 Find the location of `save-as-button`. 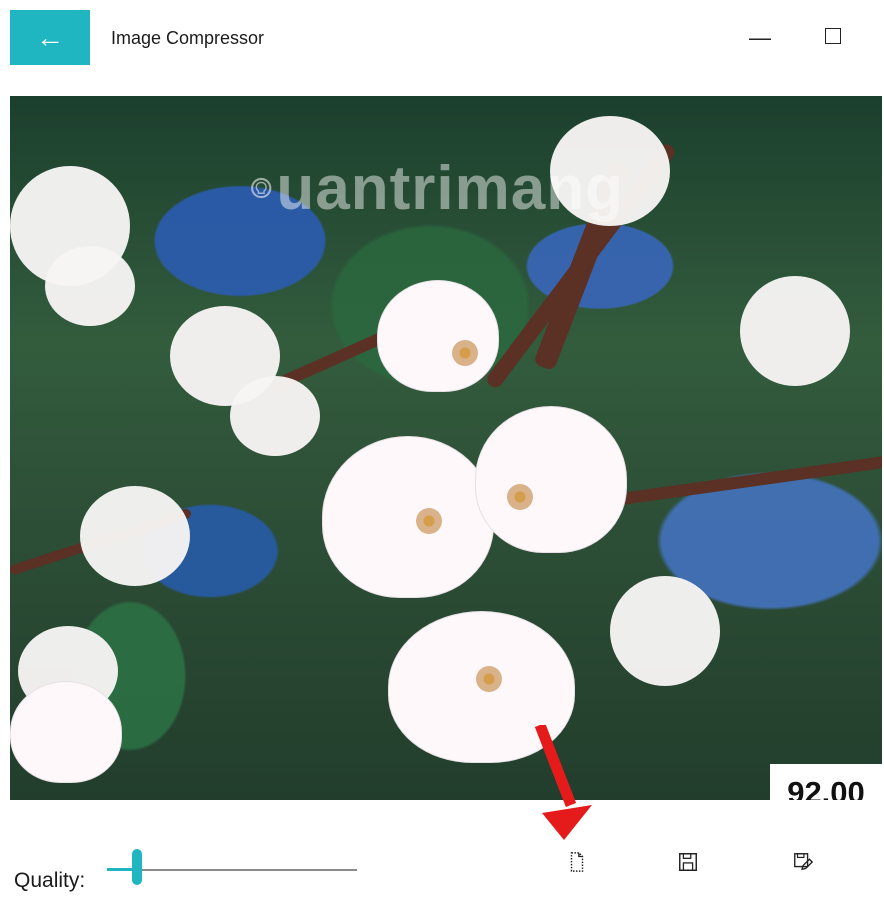

save-as-button is located at coordinates (803, 862).